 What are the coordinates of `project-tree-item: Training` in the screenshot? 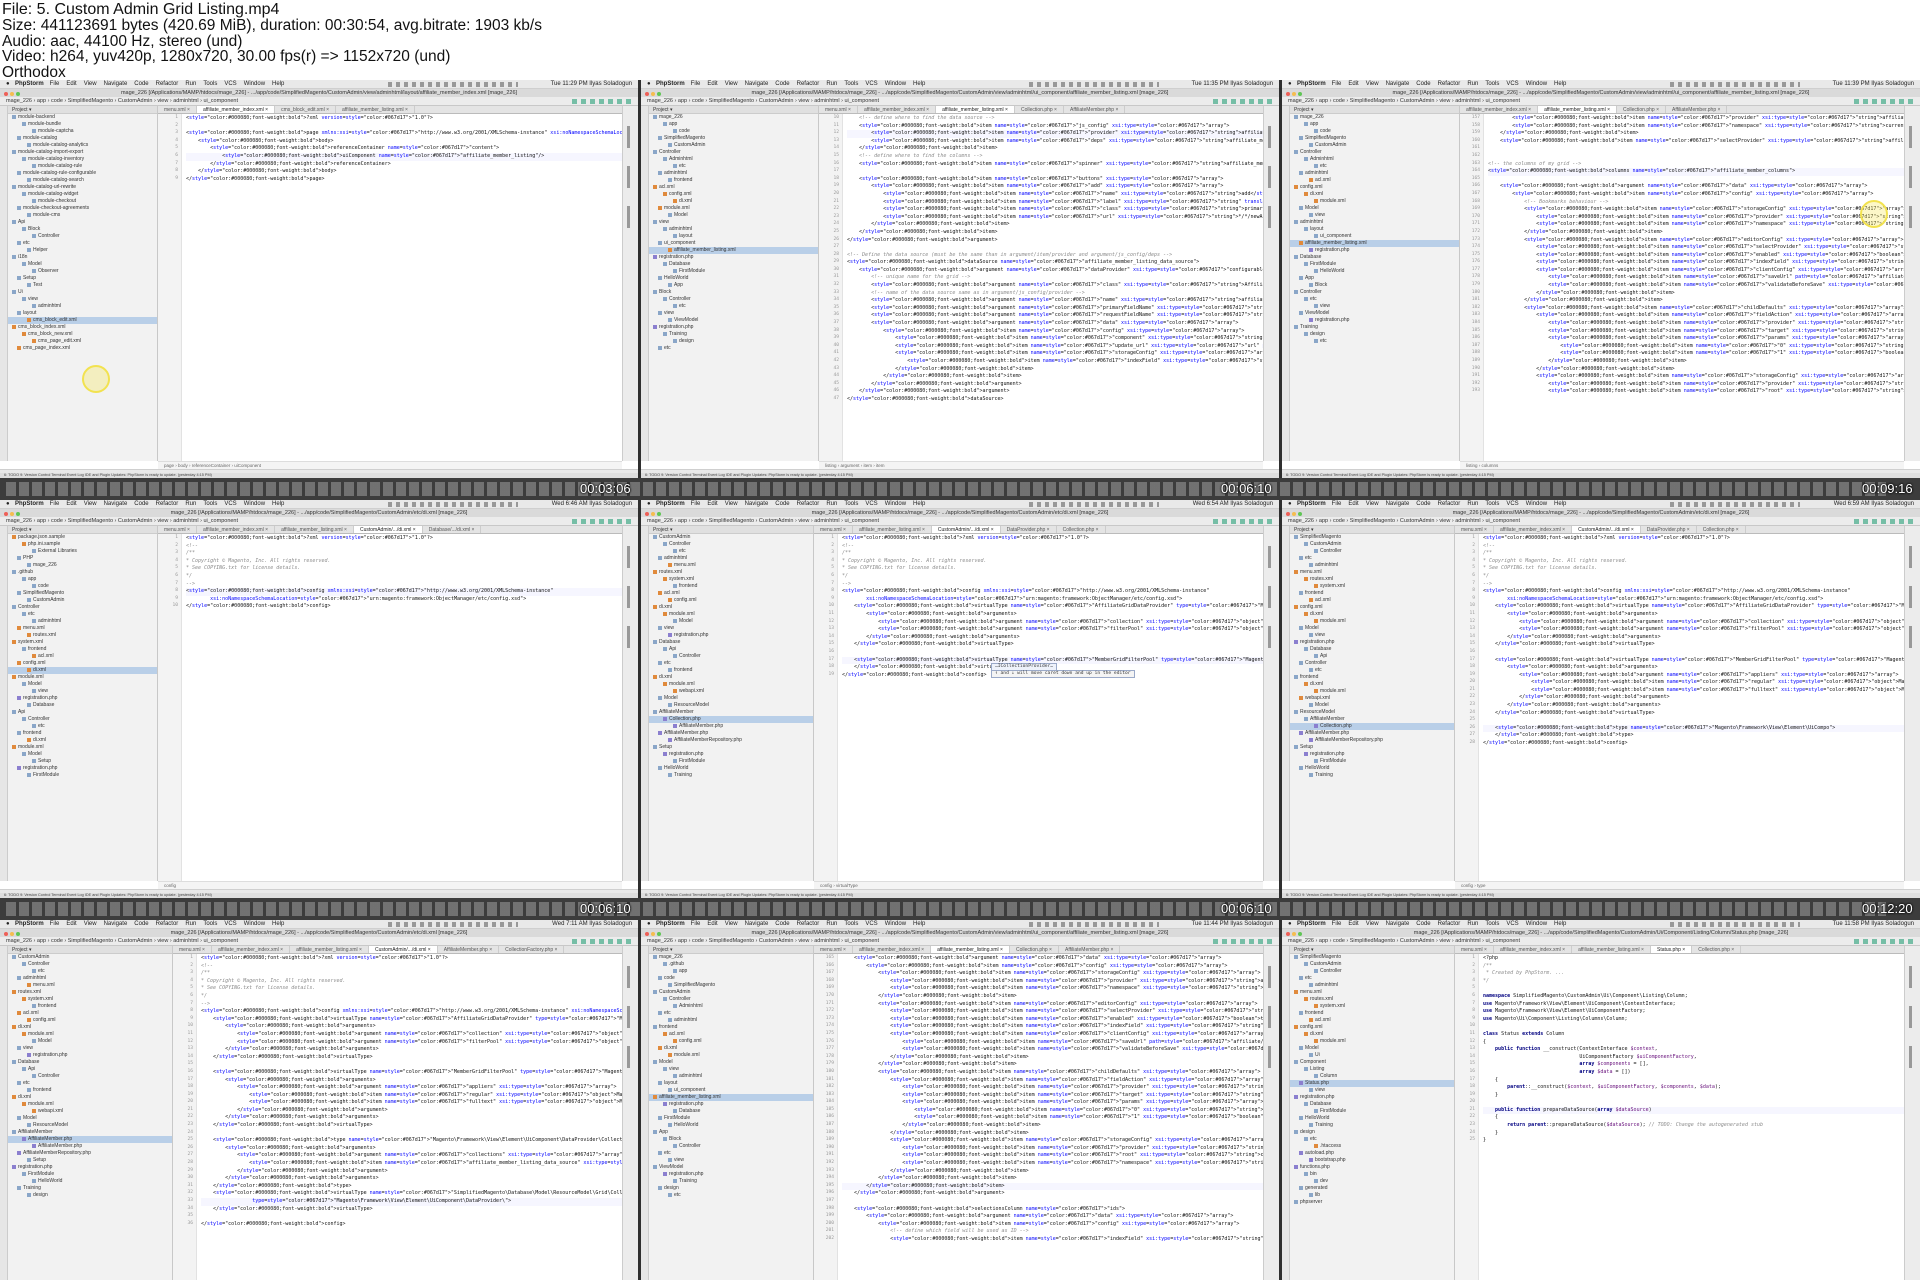 It's located at (1374, 327).